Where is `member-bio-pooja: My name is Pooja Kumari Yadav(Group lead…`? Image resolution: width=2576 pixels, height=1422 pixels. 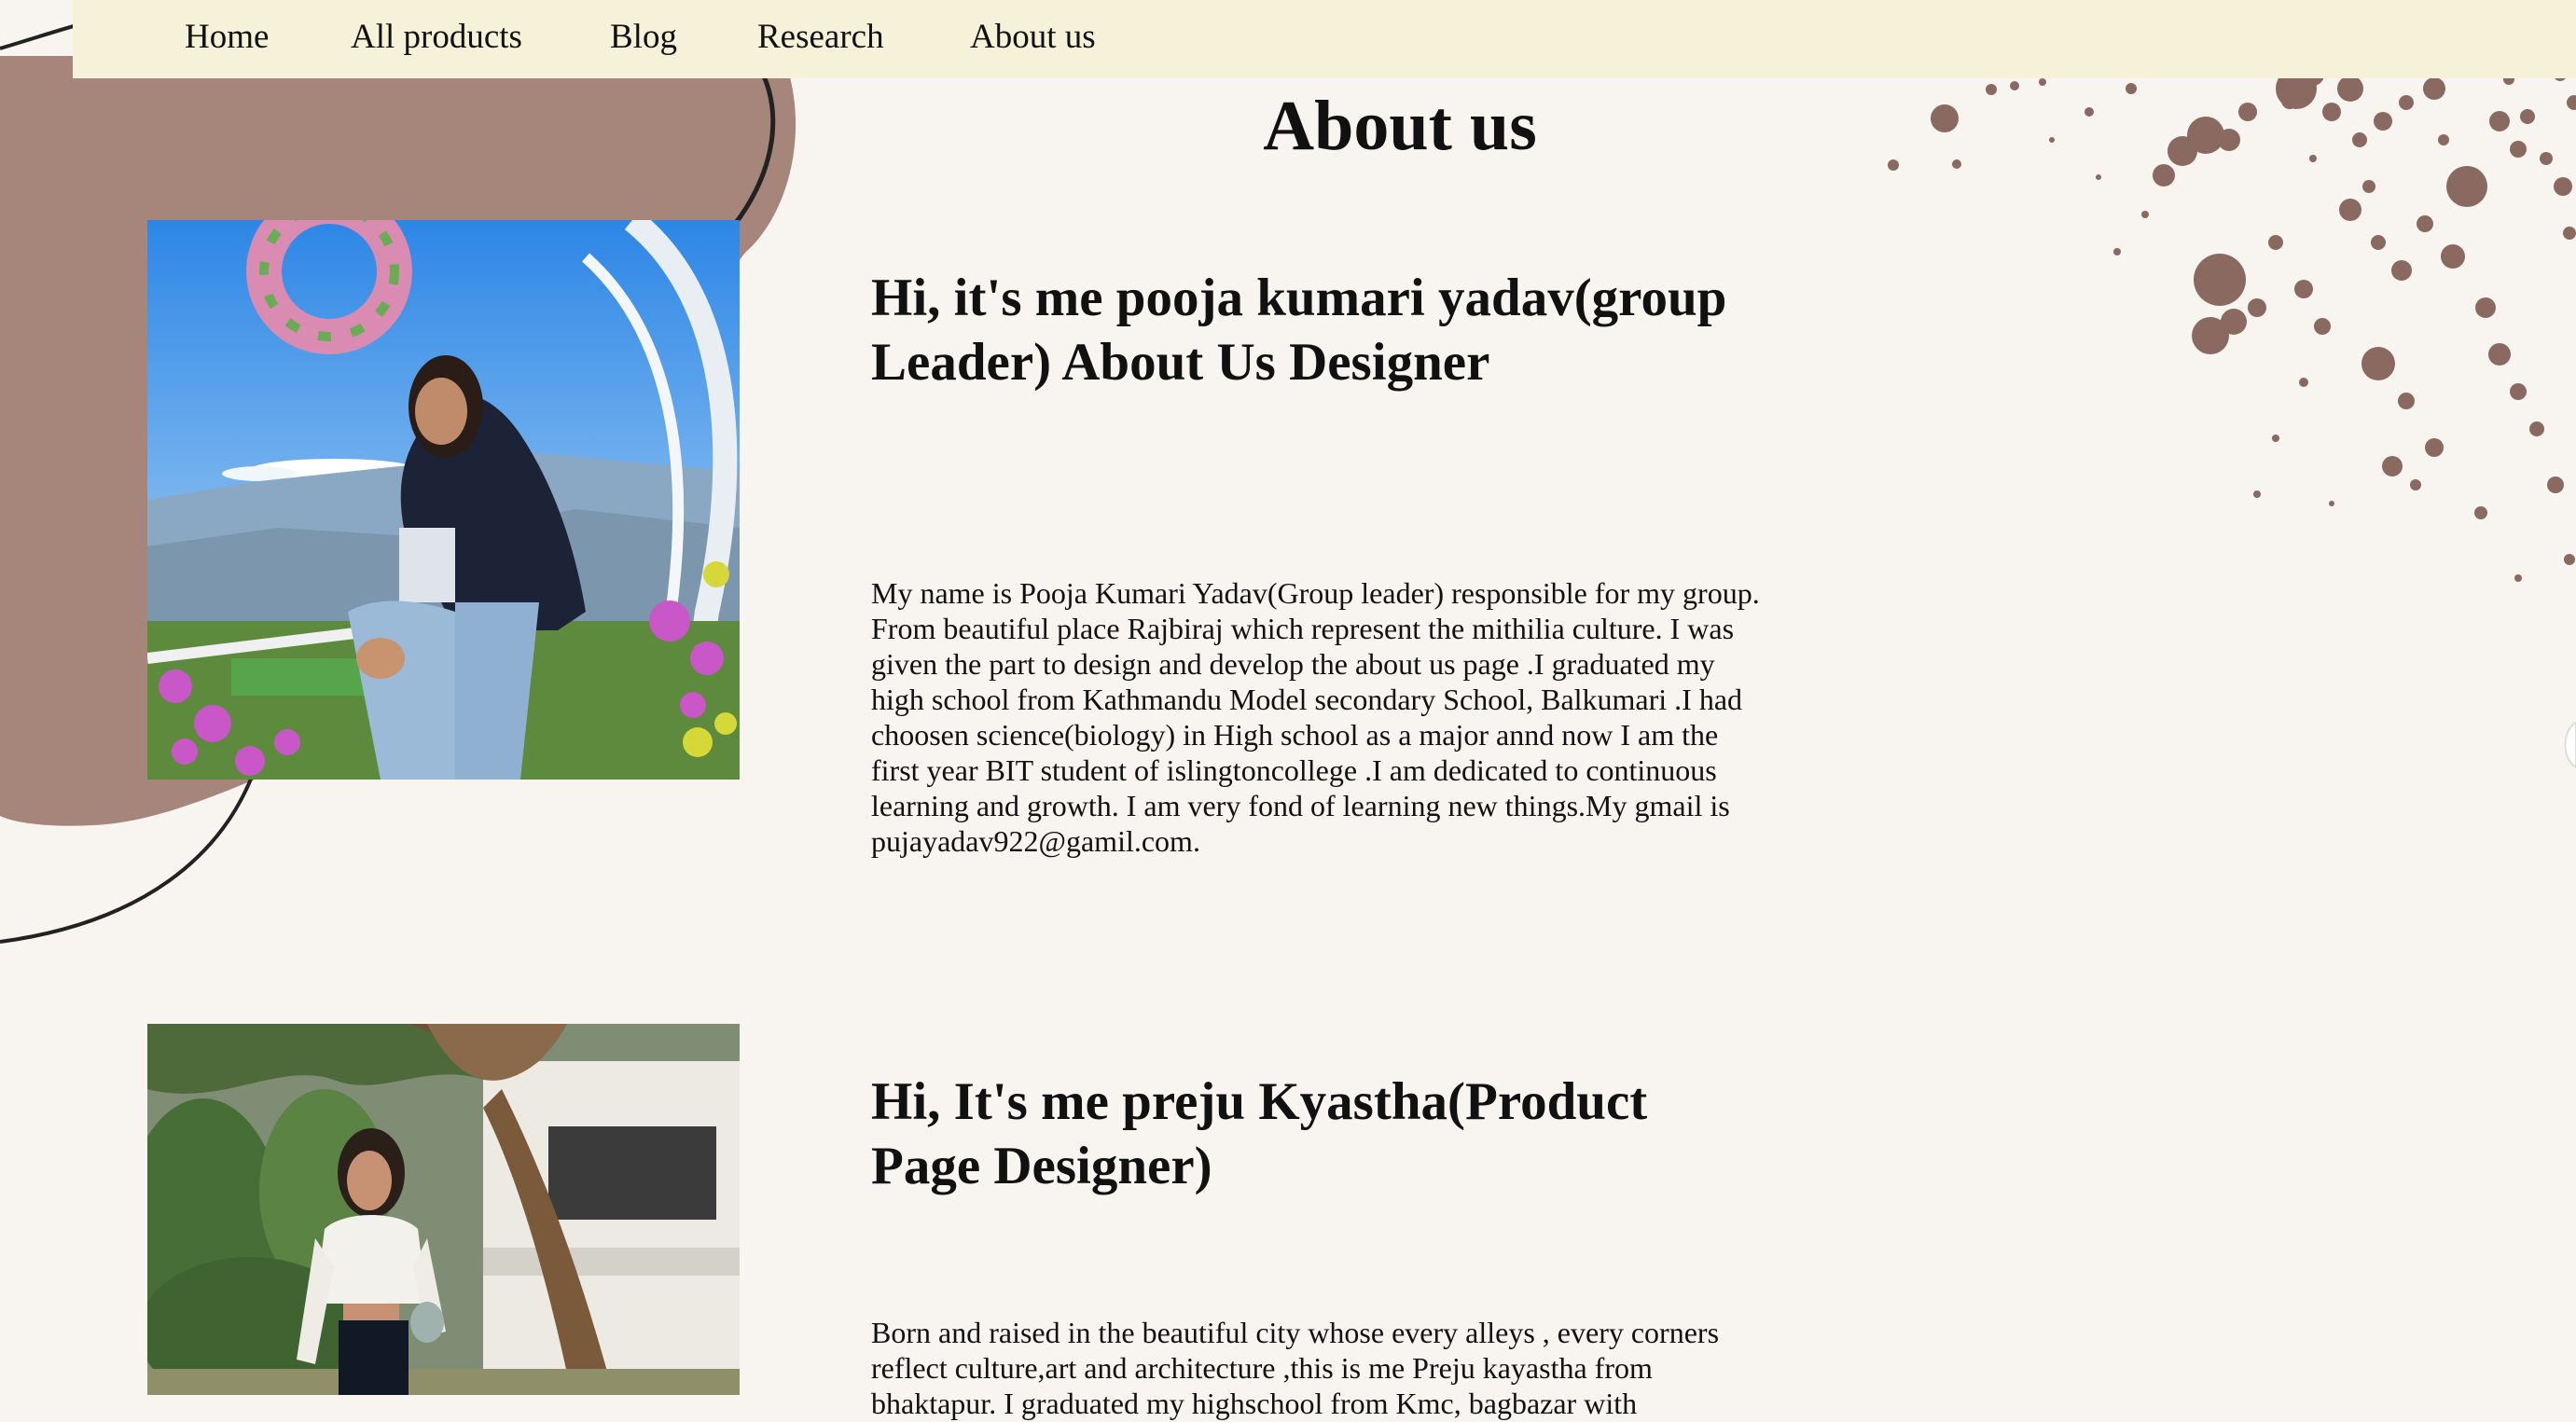 member-bio-pooja: My name is Pooja Kumari Yadav(Group lead… is located at coordinates (1315, 717).